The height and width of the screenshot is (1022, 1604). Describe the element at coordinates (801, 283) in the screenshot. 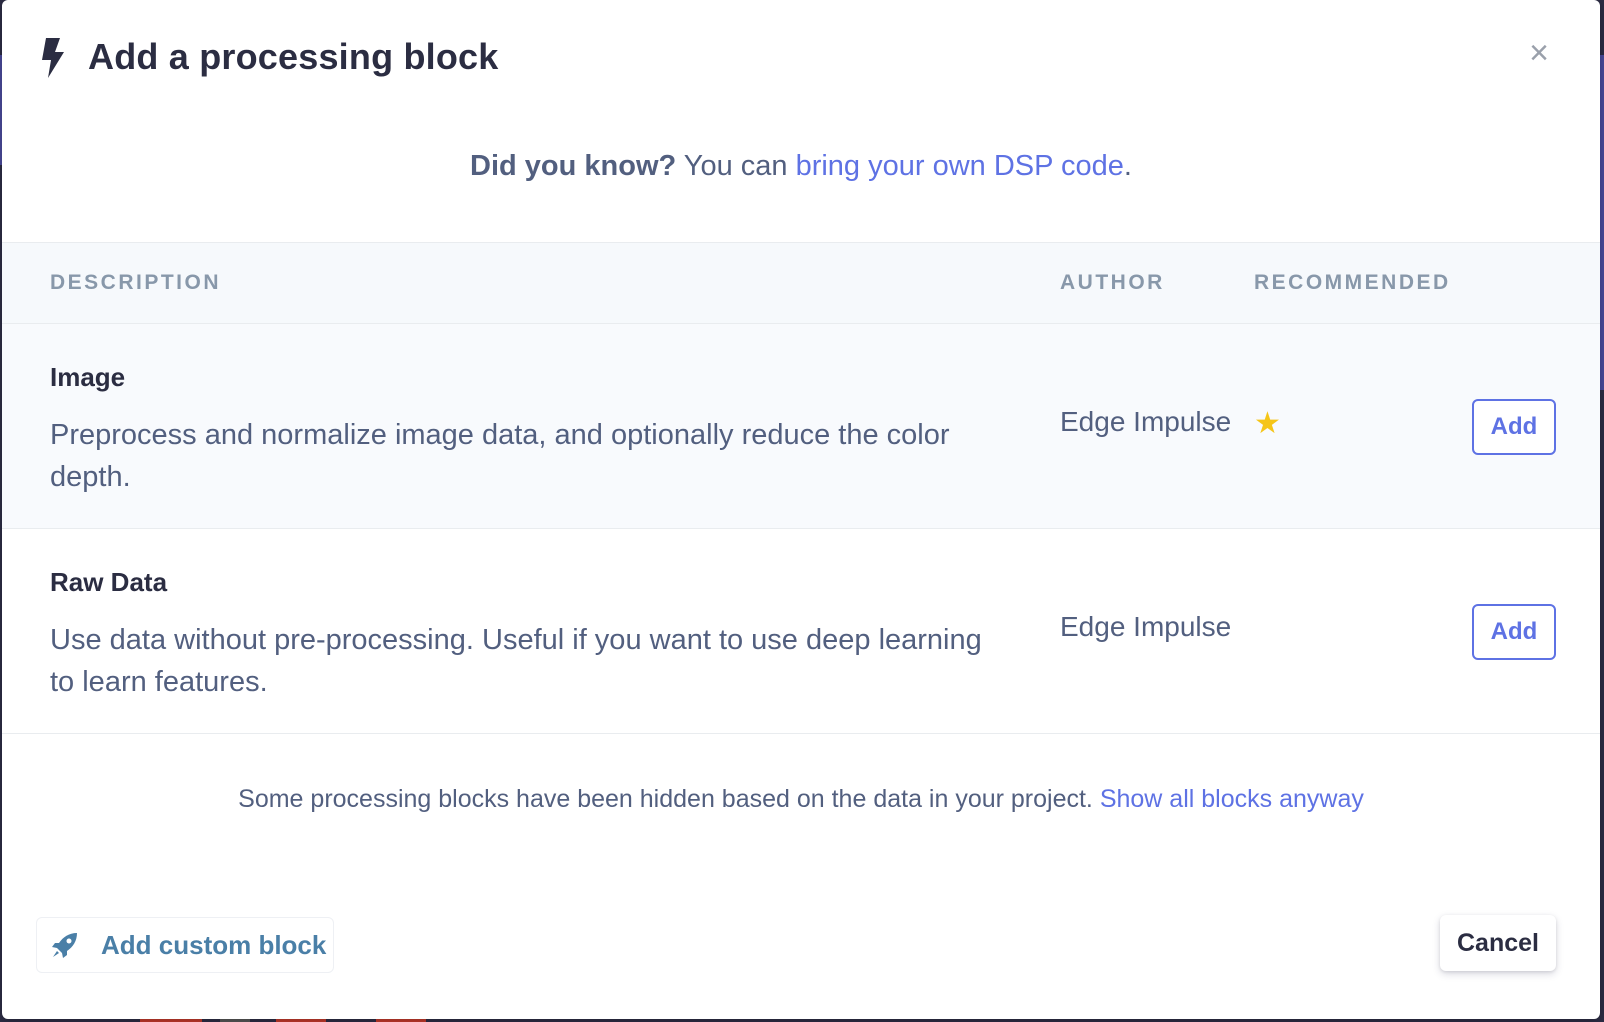

I see `table-header: DESCRIPTION AUTHOR RECOMMENDED` at that location.